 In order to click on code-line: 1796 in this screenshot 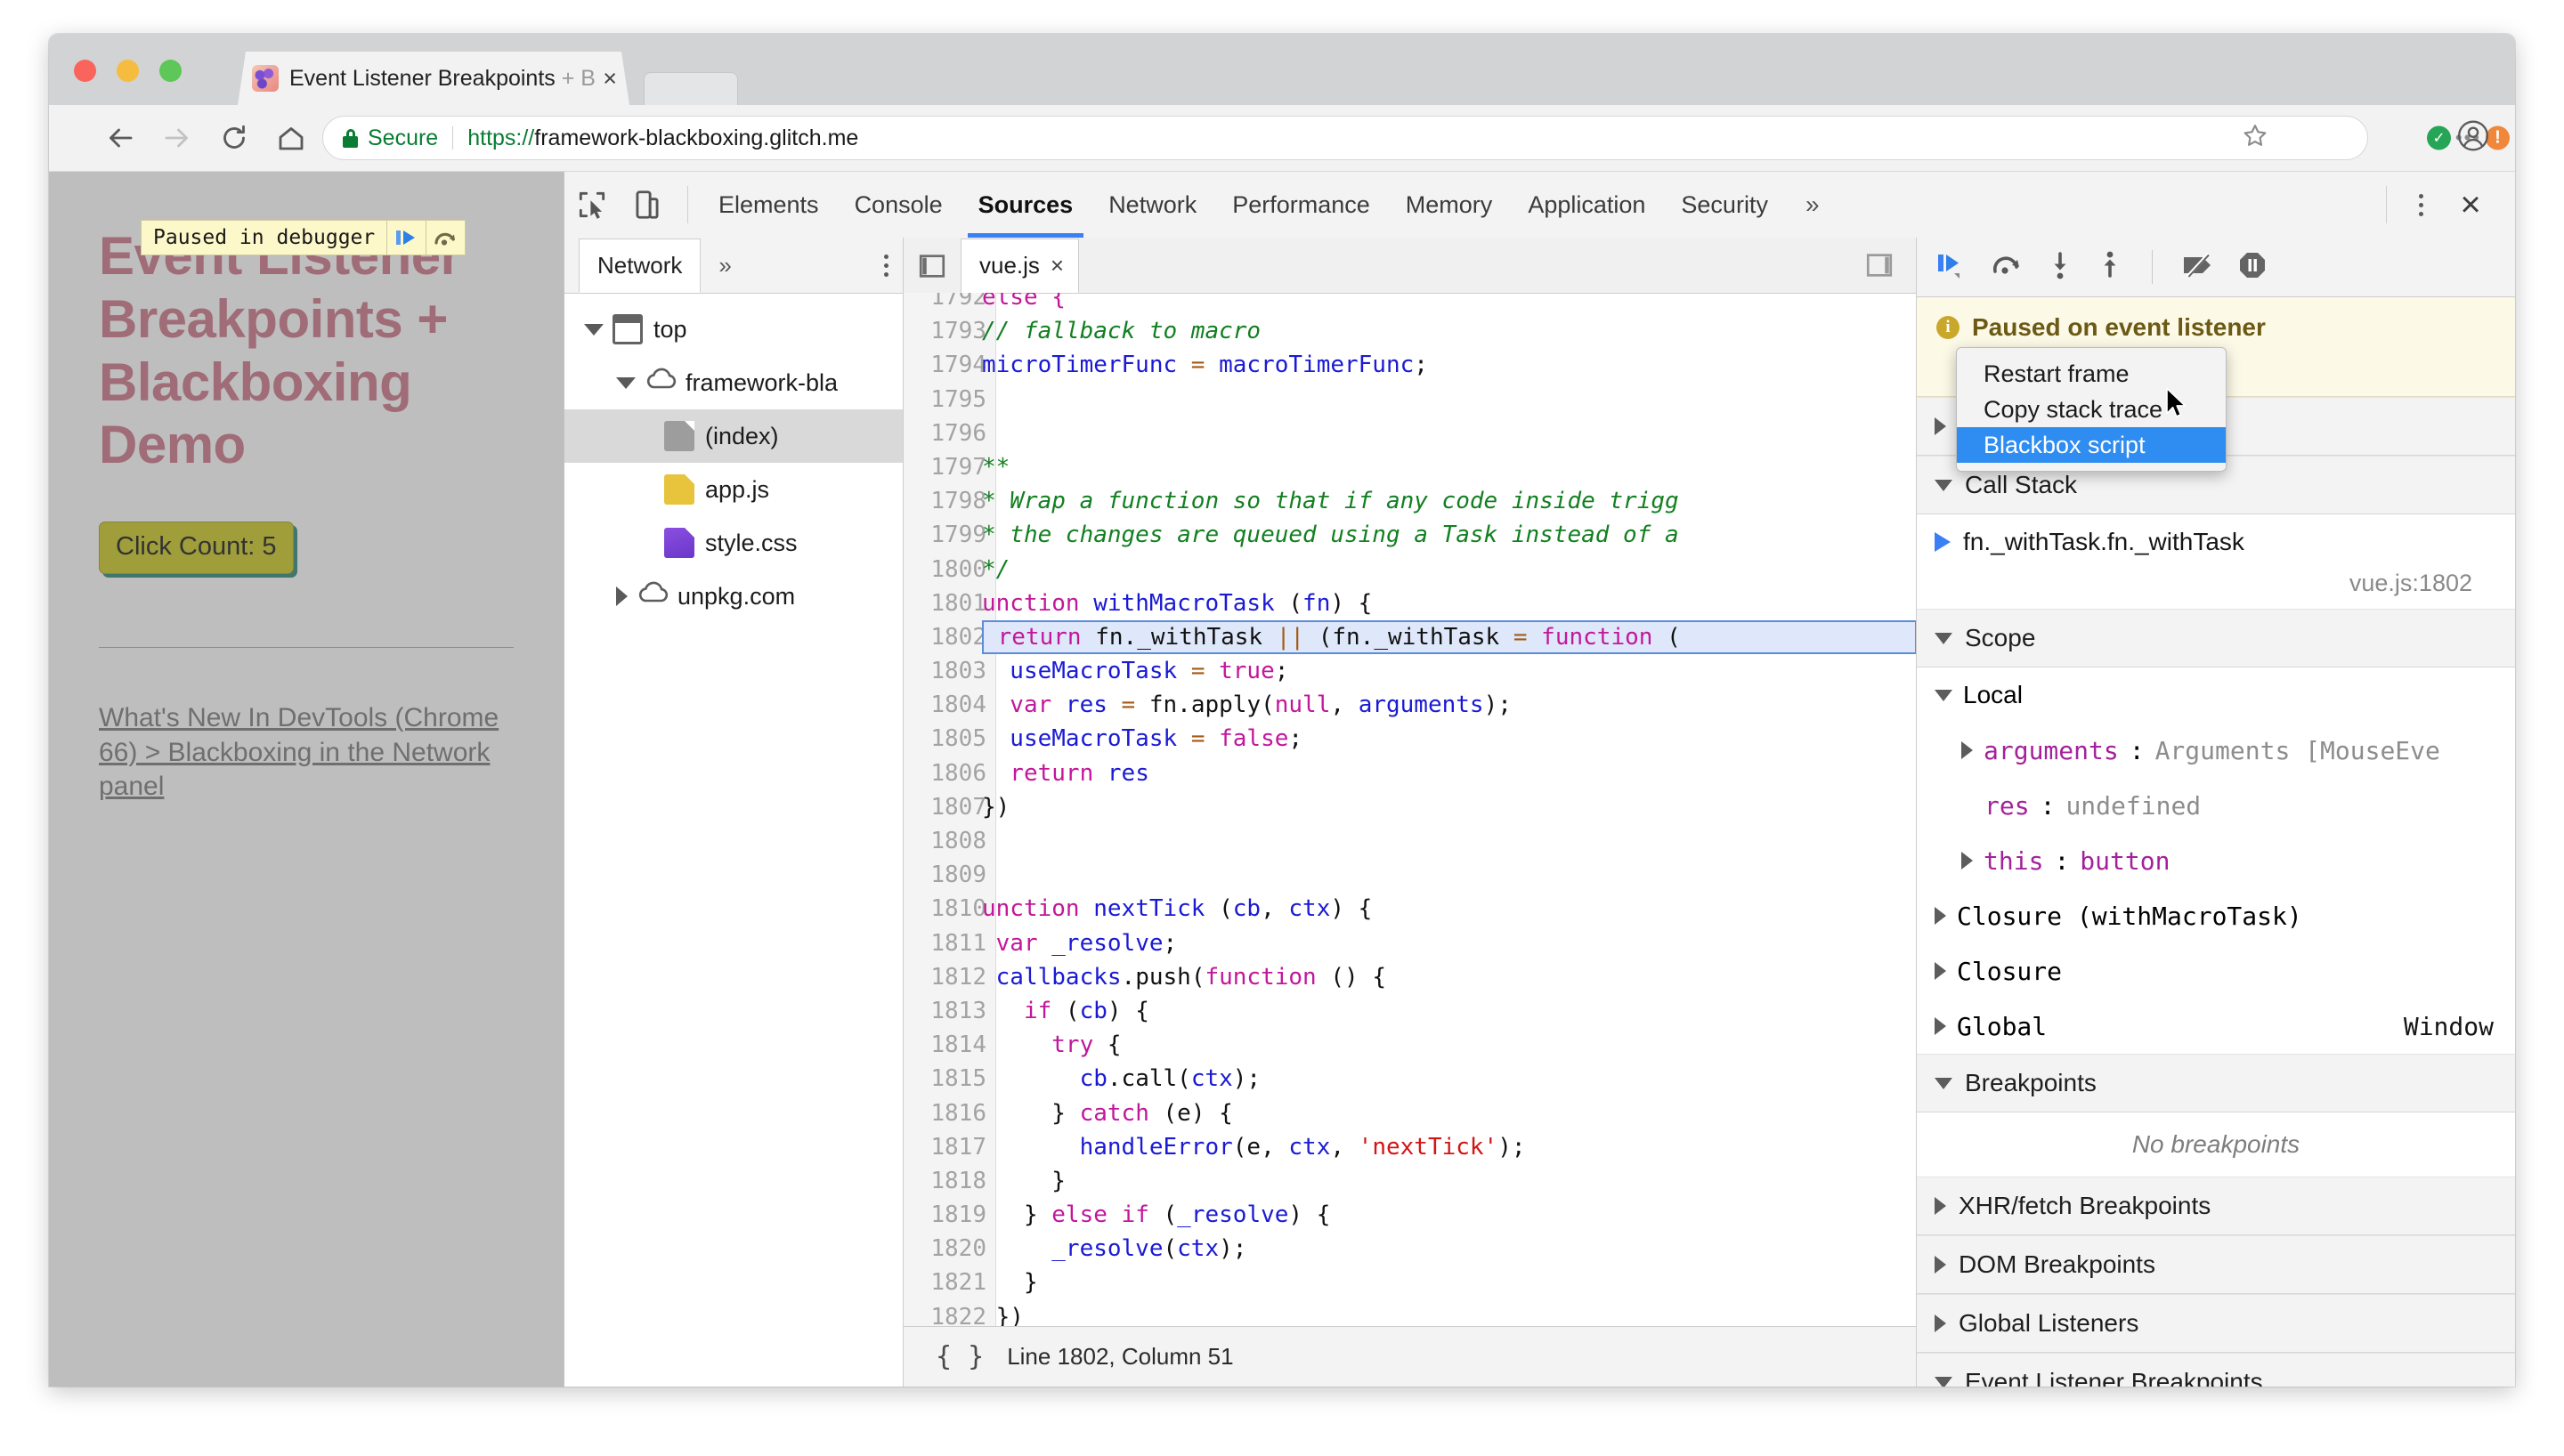, I will do `click(1410, 433)`.